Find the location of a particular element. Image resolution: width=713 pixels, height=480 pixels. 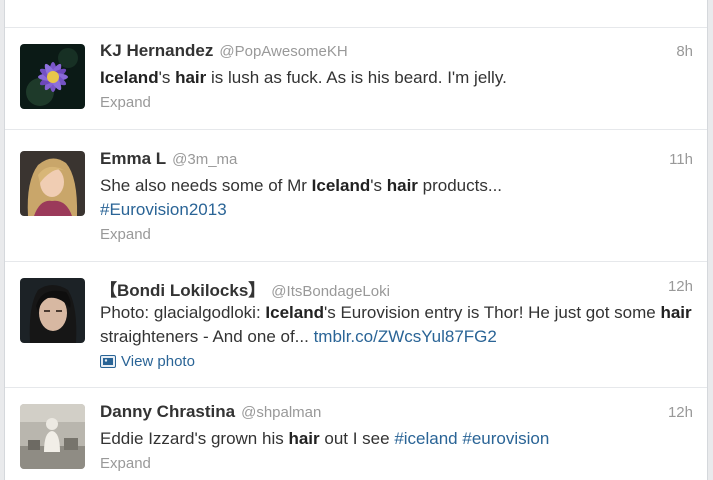

purple-flower-avatar is located at coordinates (52, 76).